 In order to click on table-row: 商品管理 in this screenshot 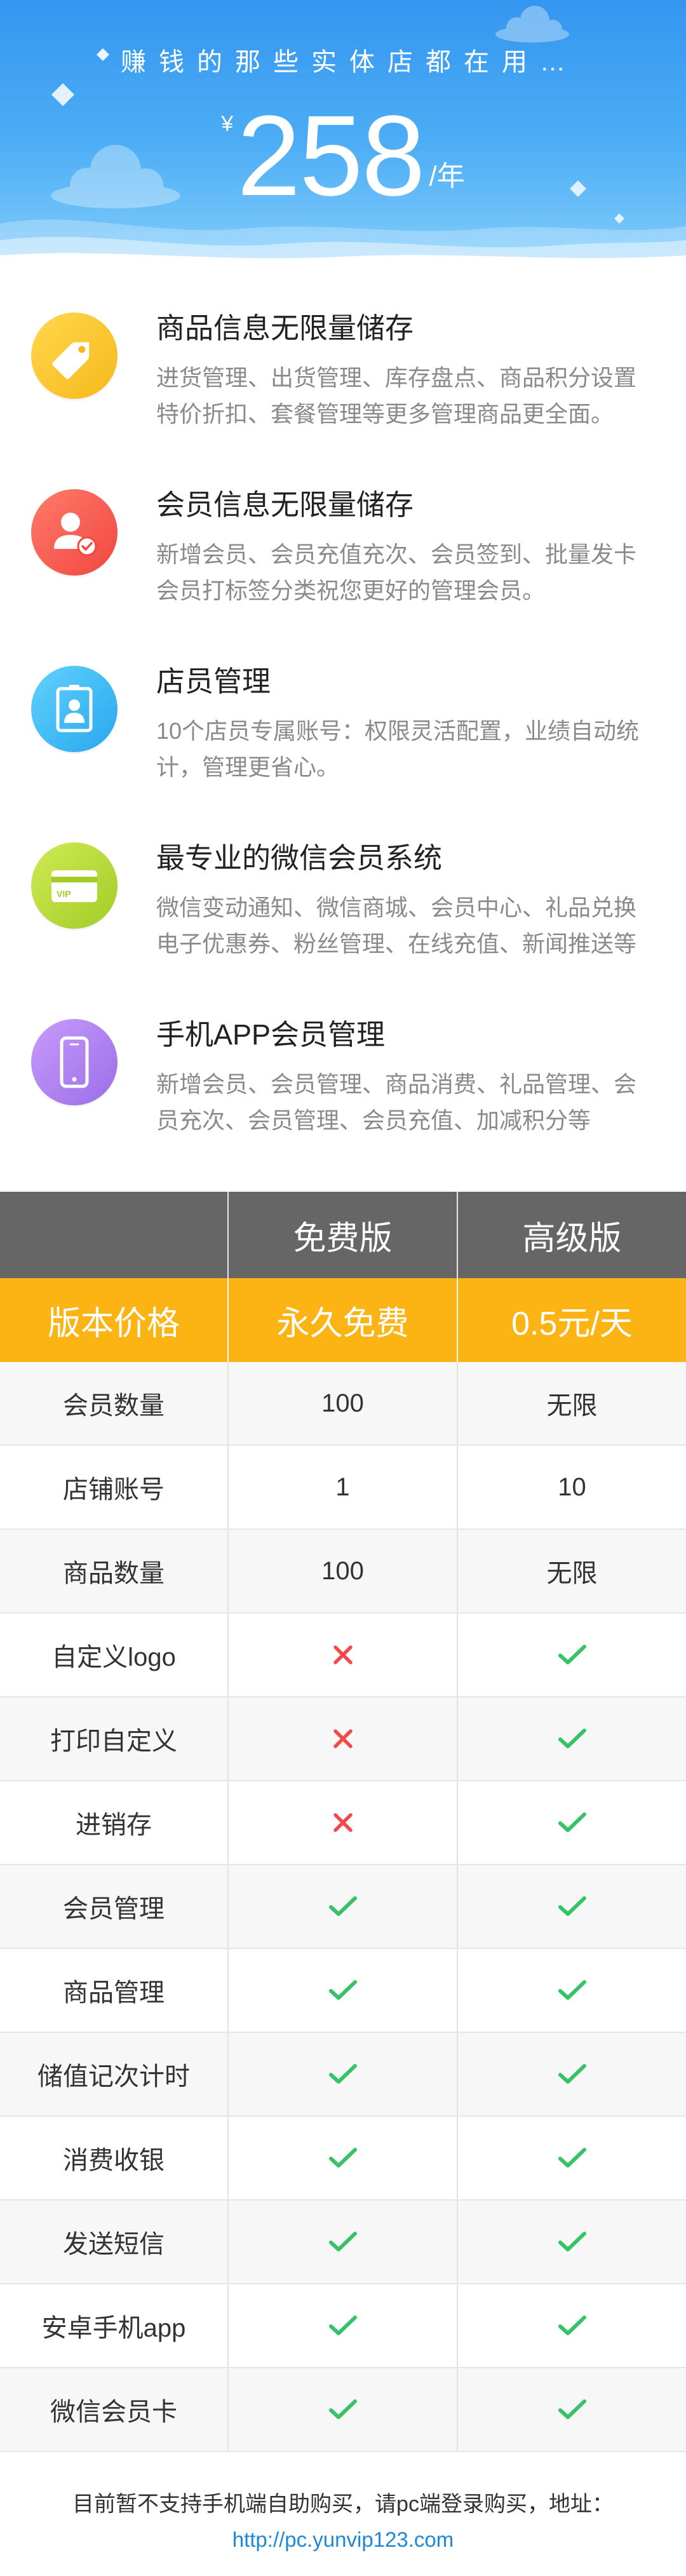, I will do `click(343, 1991)`.